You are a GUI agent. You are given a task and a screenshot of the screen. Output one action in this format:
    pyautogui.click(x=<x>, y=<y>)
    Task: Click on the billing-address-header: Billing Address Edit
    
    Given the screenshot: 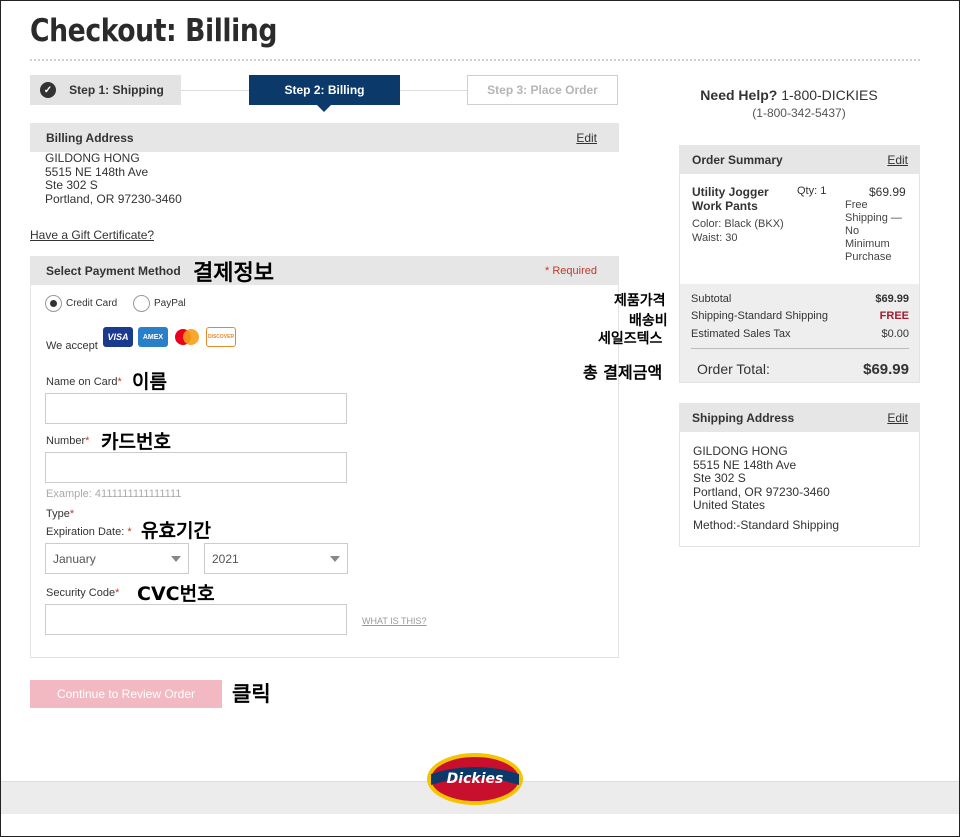 What is the action you would take?
    pyautogui.click(x=324, y=137)
    